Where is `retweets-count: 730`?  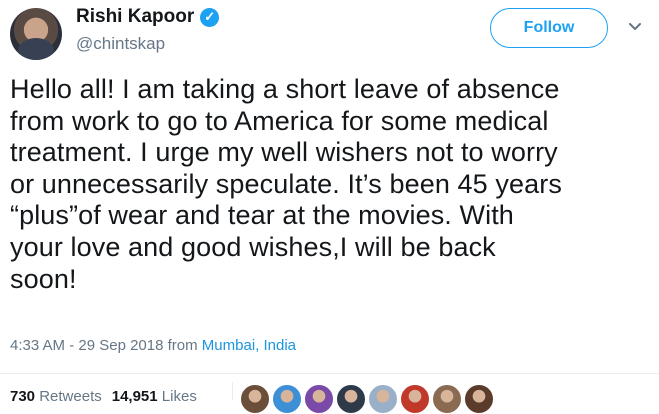
retweets-count: 730 is located at coordinates (23, 396).